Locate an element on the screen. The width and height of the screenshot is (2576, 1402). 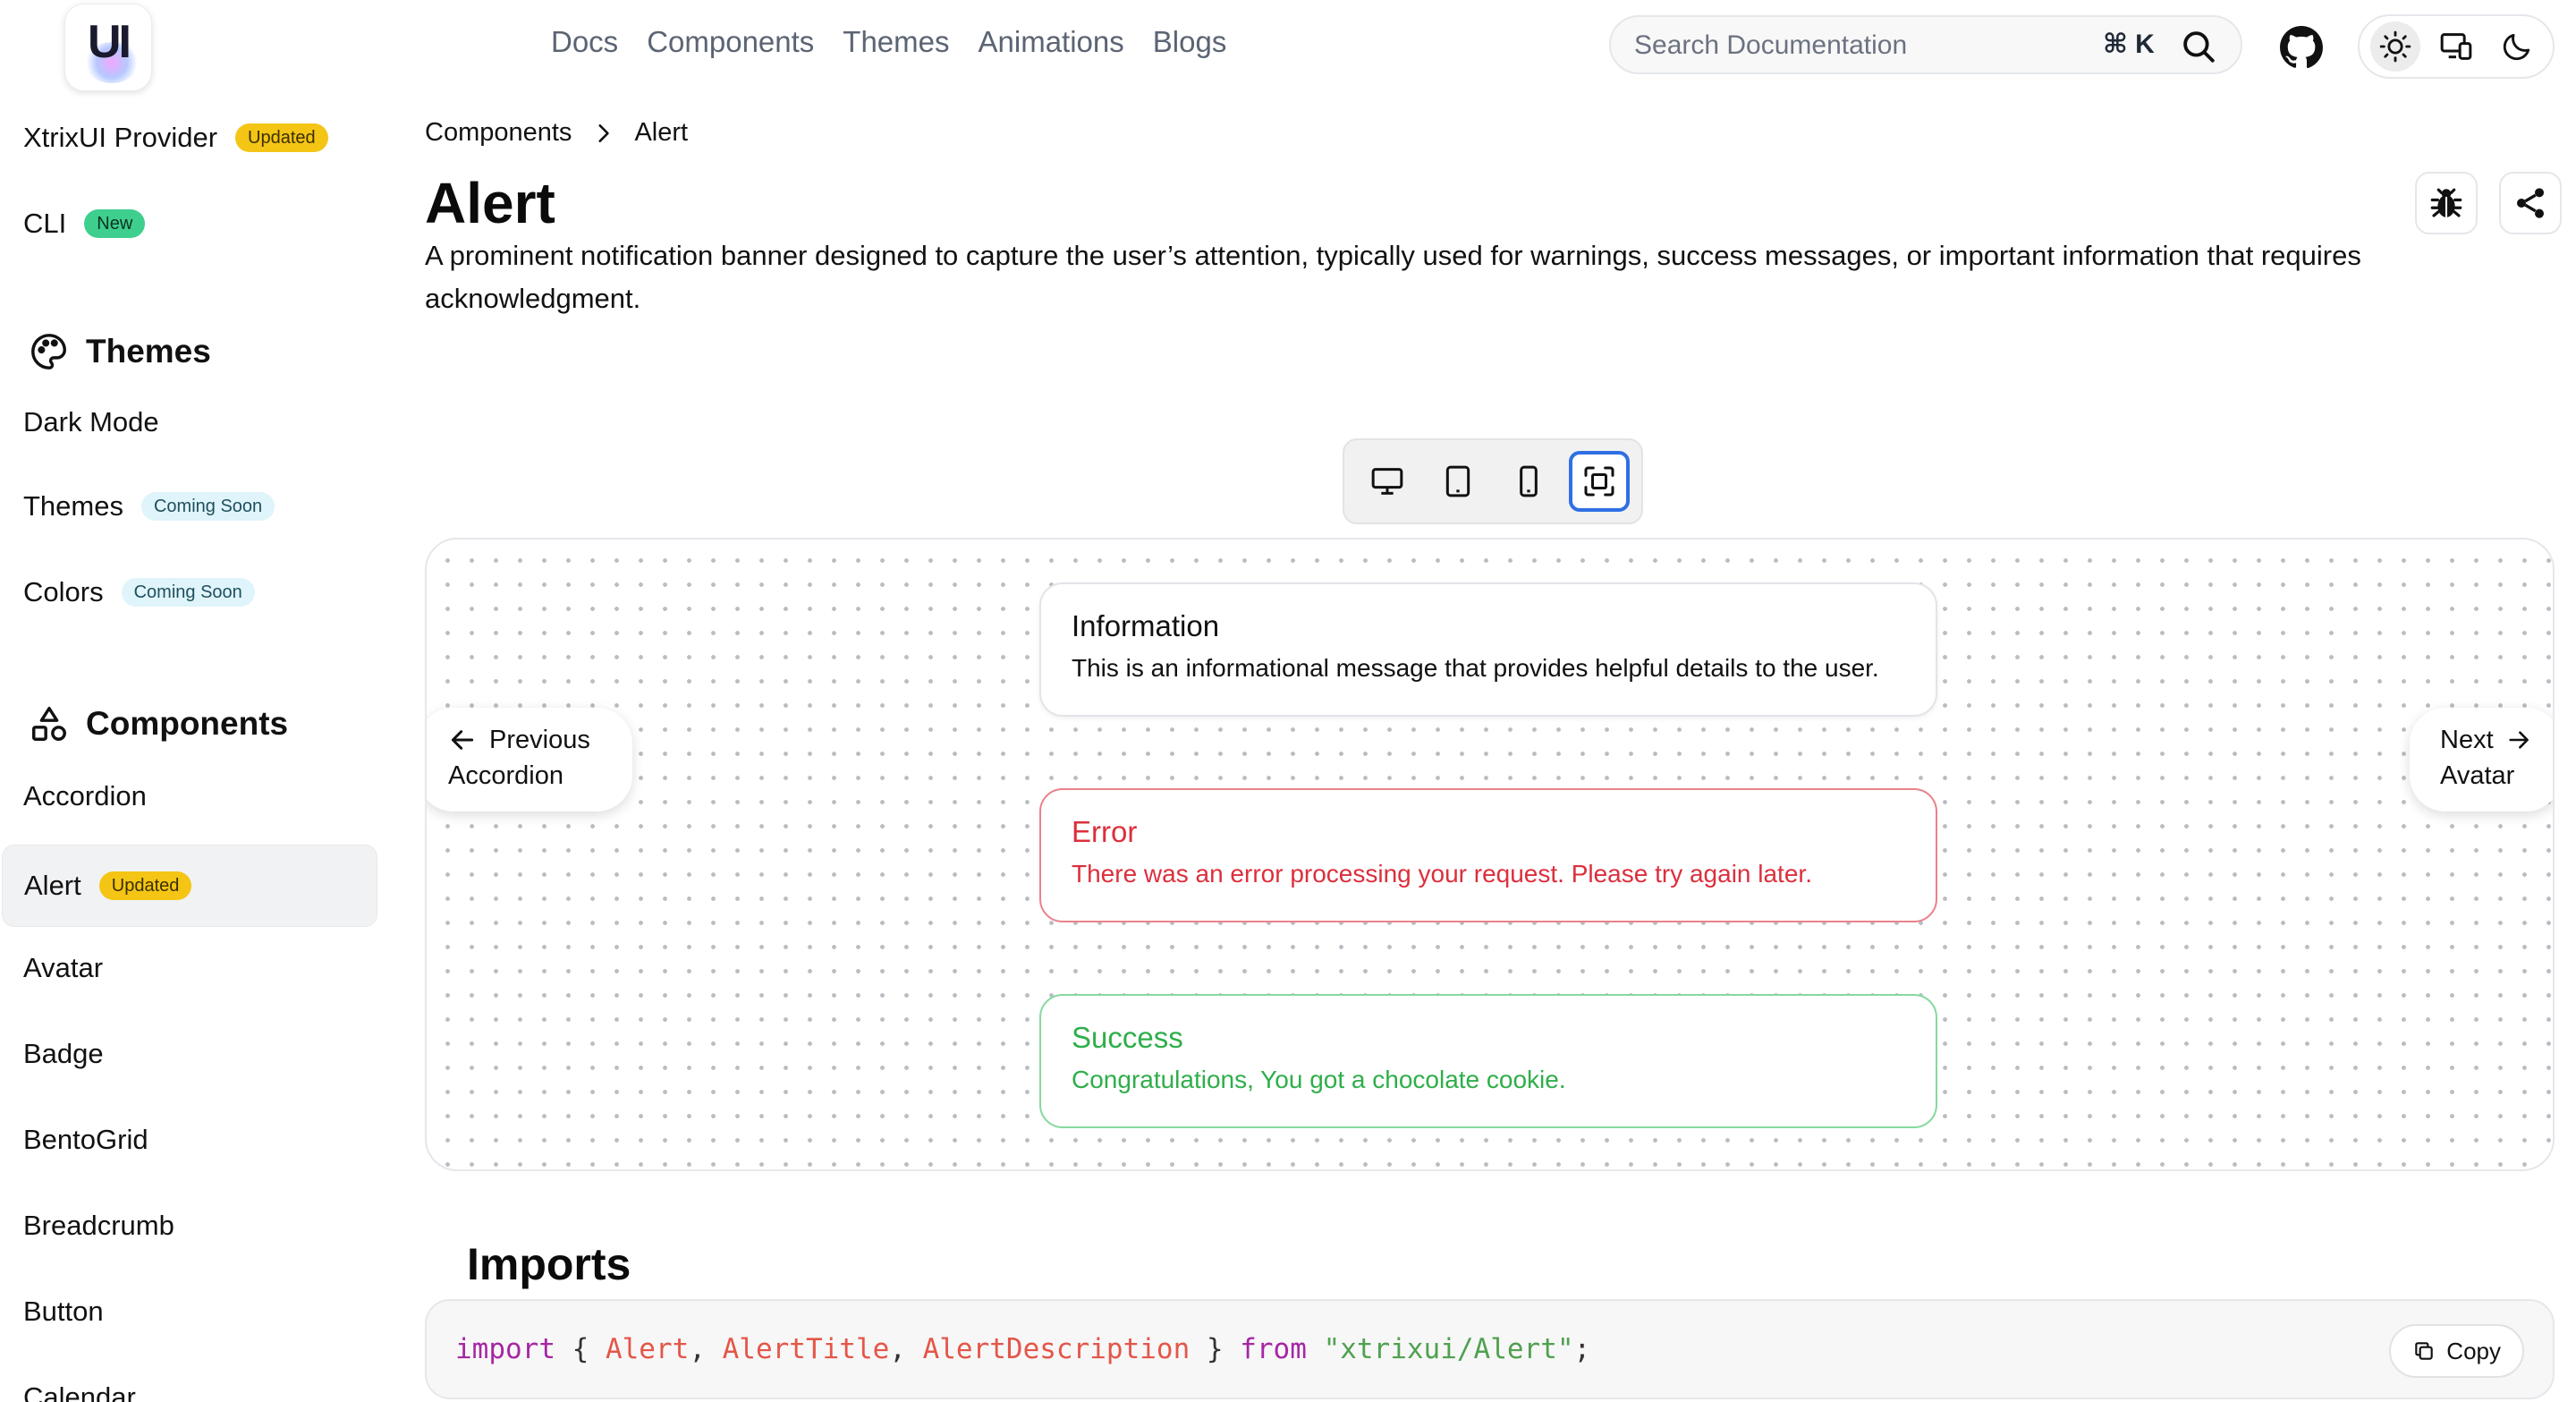
light-theme-button is located at coordinates (2395, 47).